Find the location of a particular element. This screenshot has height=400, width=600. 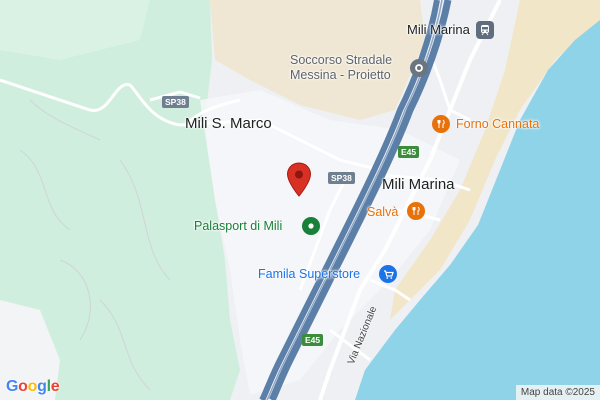

poi-soccorso-stradale: Soccorso Stradale Messina - Proietto is located at coordinates (341, 68).